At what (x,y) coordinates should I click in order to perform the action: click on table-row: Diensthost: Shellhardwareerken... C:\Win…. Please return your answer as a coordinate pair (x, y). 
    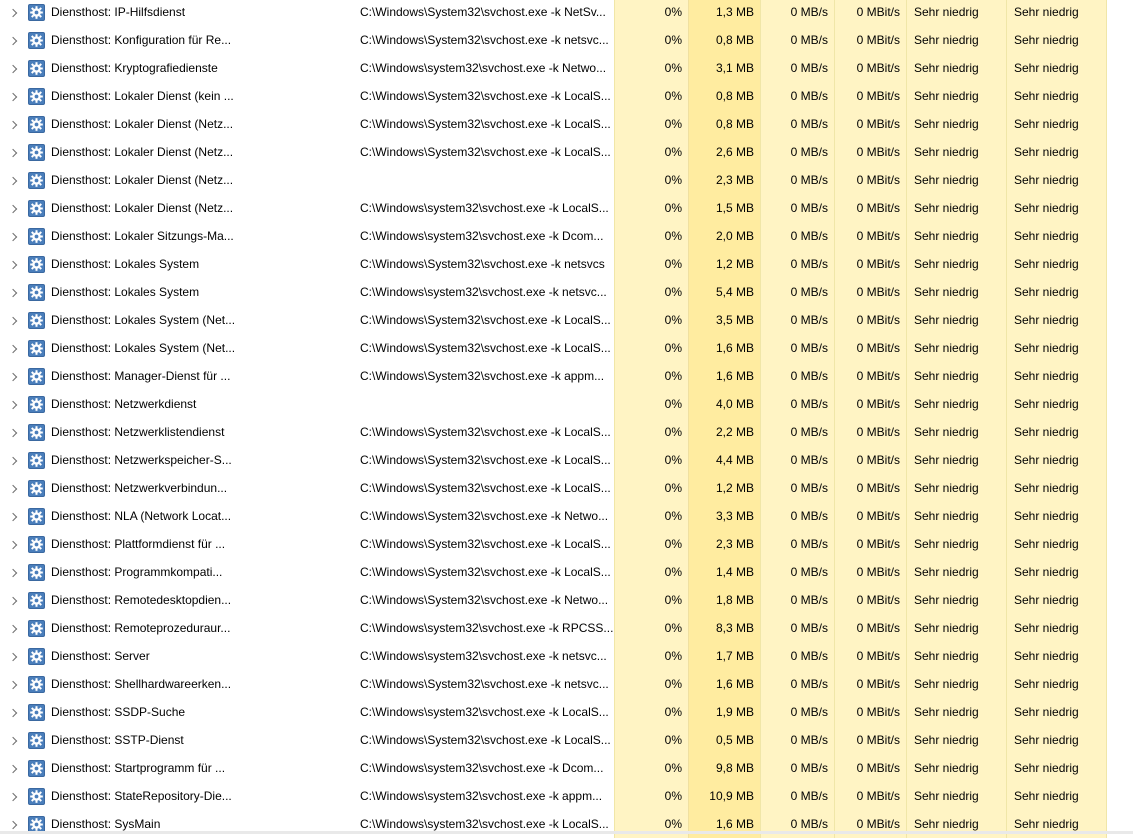
    Looking at the image, I should click on (566, 684).